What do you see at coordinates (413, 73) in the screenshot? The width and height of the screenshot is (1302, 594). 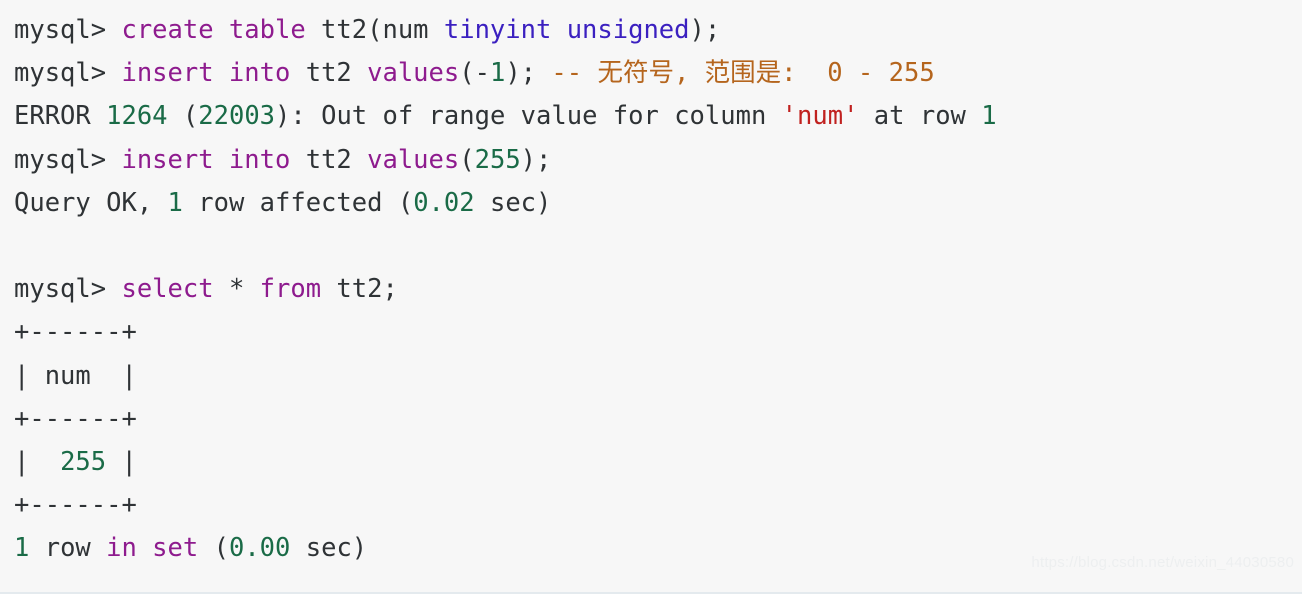 I see `line-2-insert-negative-seg-3: values` at bounding box center [413, 73].